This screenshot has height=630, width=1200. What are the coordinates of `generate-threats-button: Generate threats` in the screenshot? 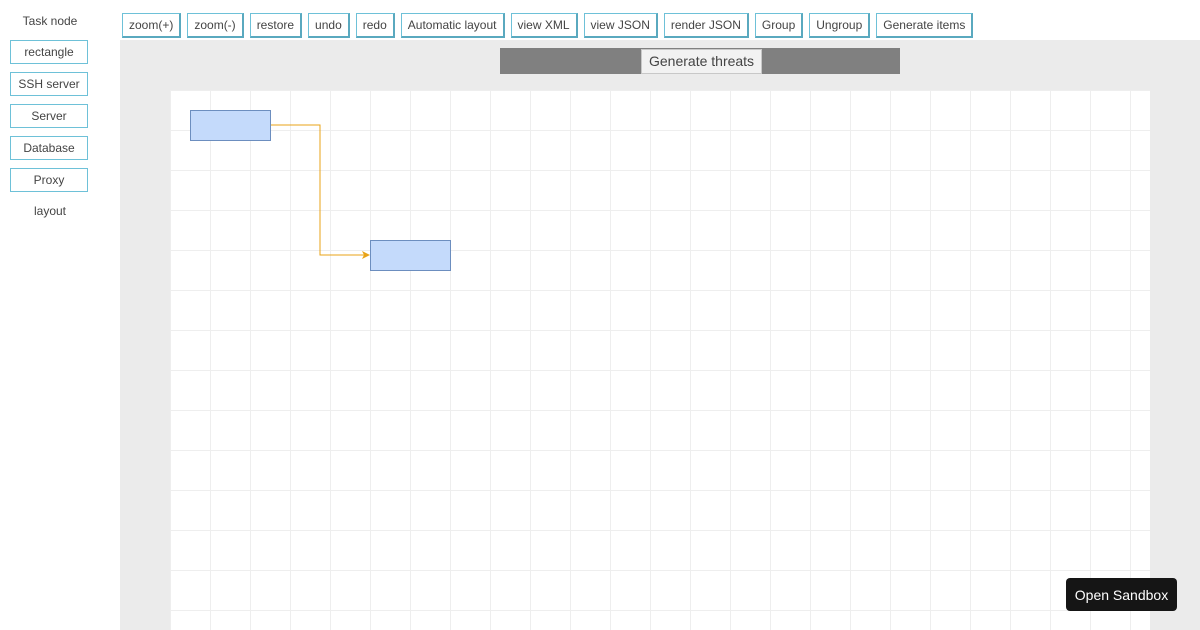 It's located at (702, 61).